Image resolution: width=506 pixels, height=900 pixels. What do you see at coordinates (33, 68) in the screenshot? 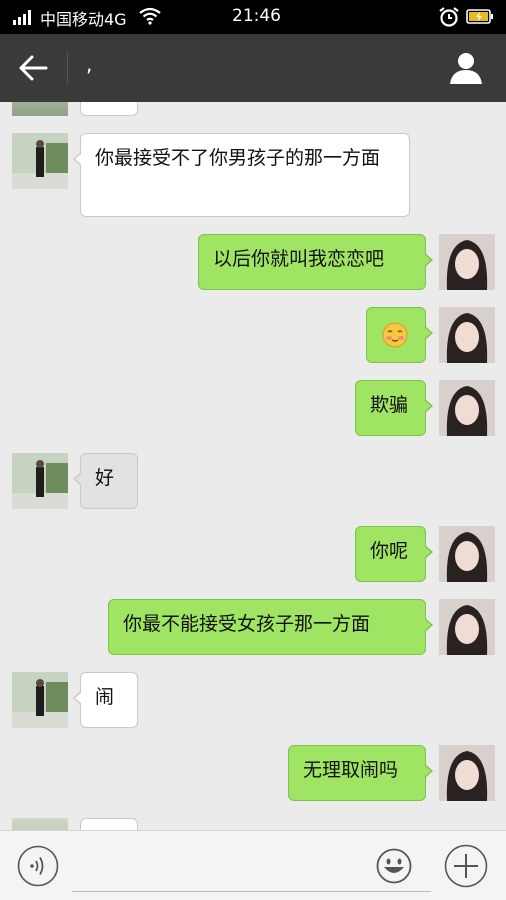
I see `back-arrow-icon` at bounding box center [33, 68].